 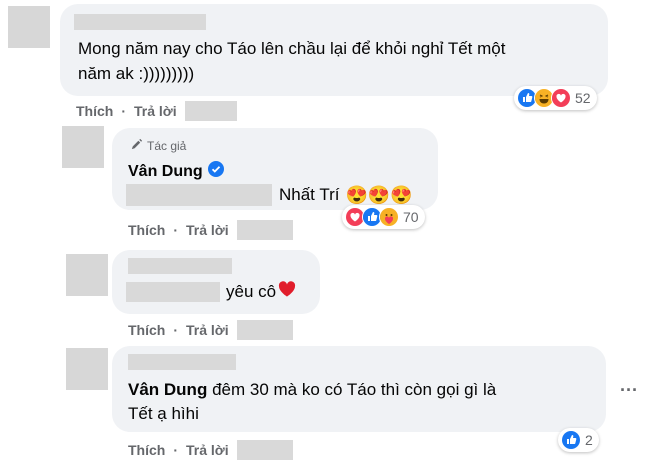 I want to click on author-name-text: Vân Dung, so click(x=165, y=171).